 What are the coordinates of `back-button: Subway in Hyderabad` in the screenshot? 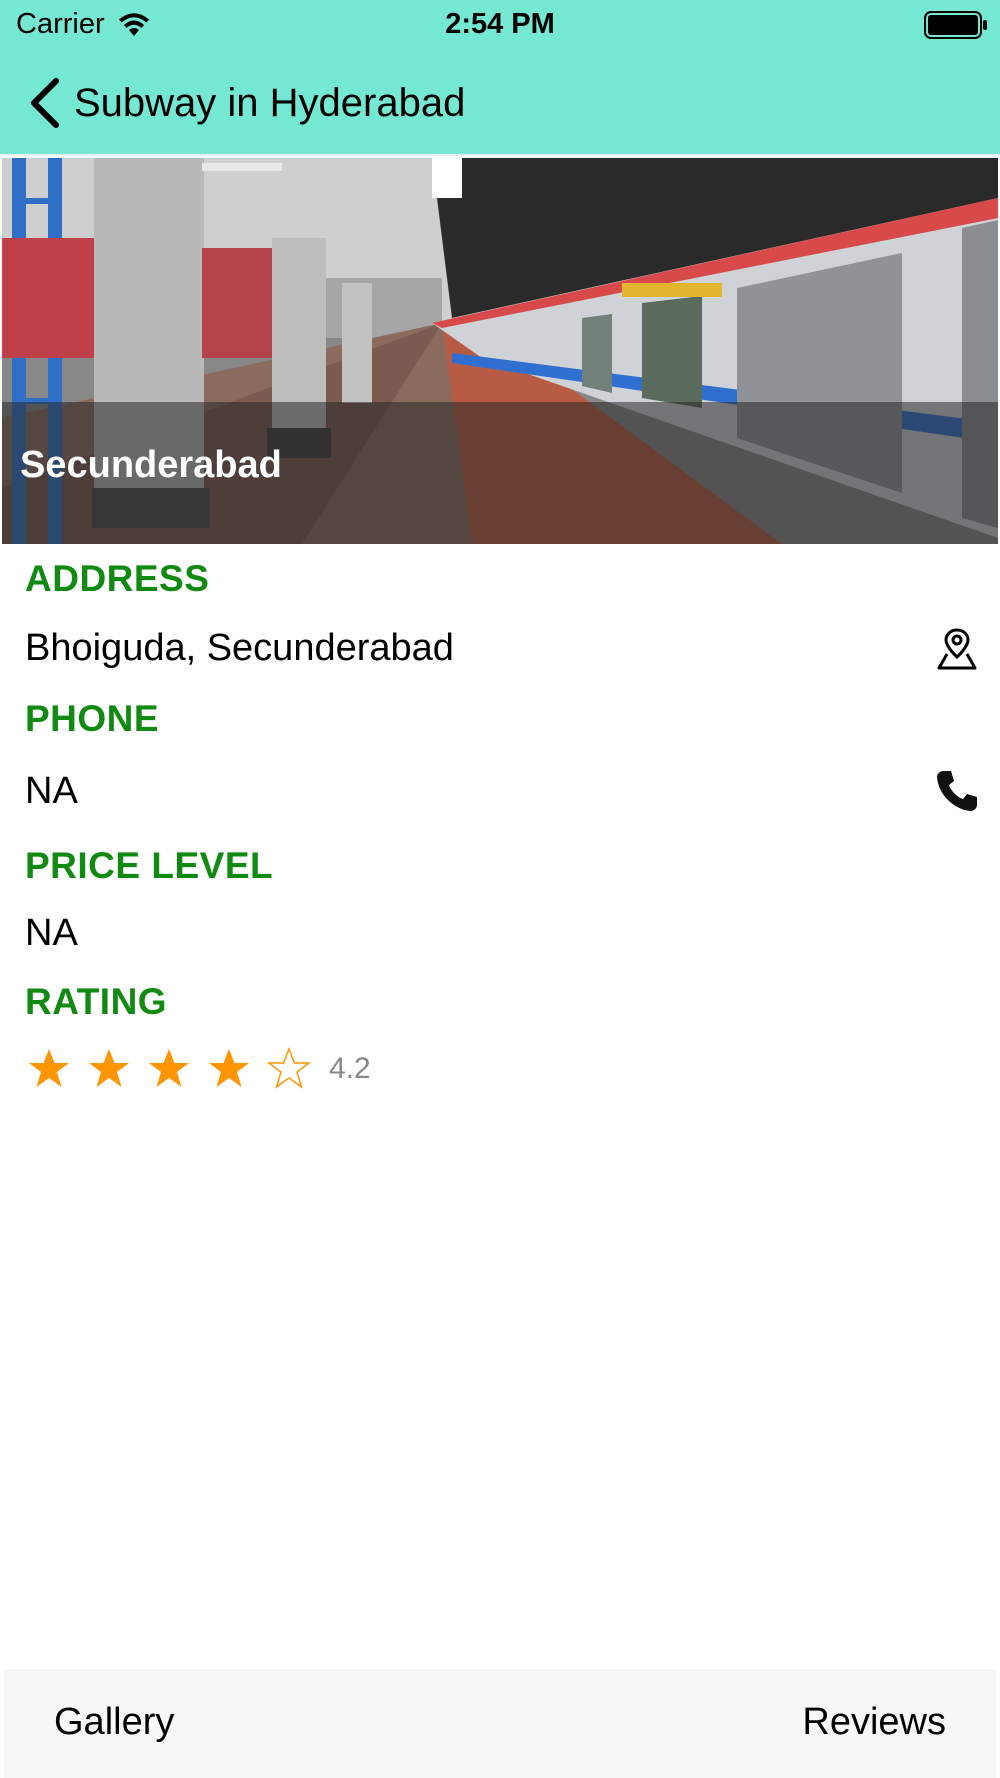 It's located at (245, 103).